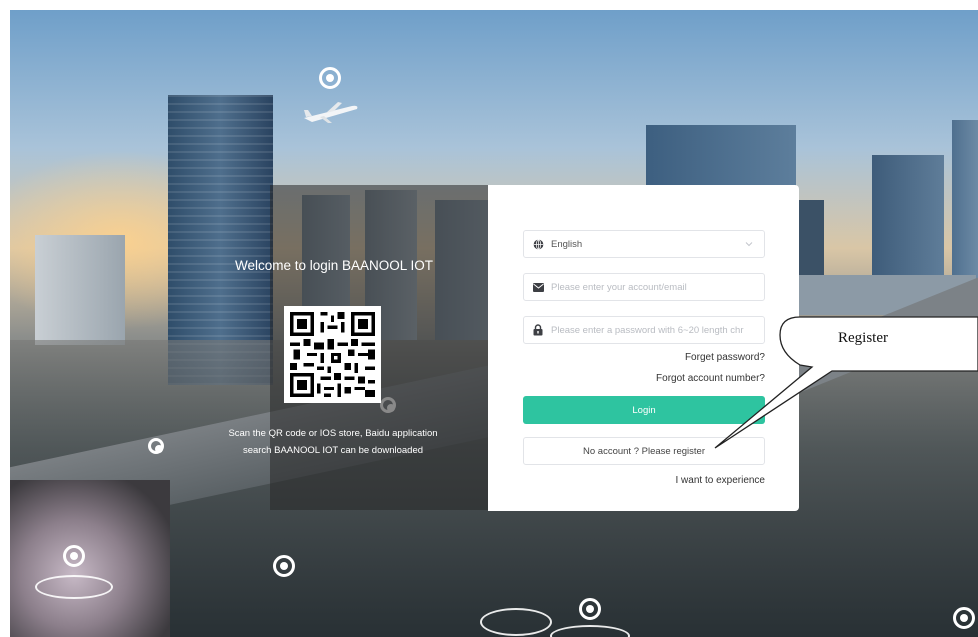  I want to click on language-select: English, so click(644, 244).